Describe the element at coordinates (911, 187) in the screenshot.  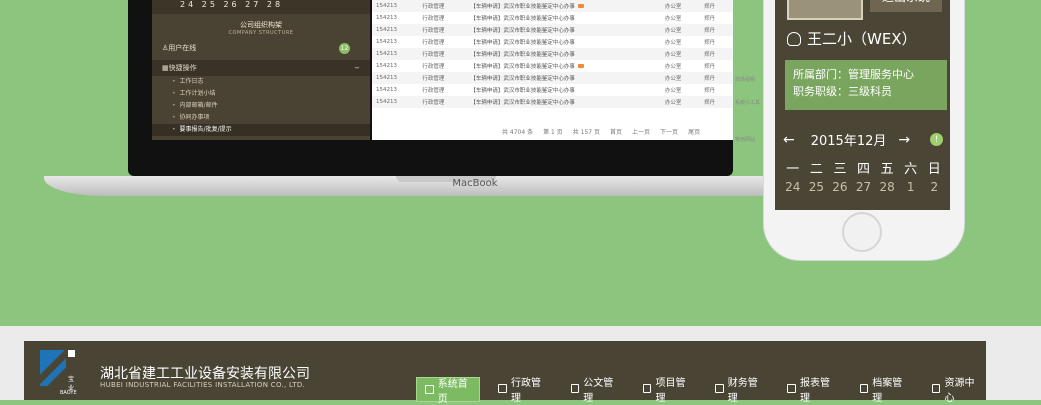
I see `calendar-day: 1` at that location.